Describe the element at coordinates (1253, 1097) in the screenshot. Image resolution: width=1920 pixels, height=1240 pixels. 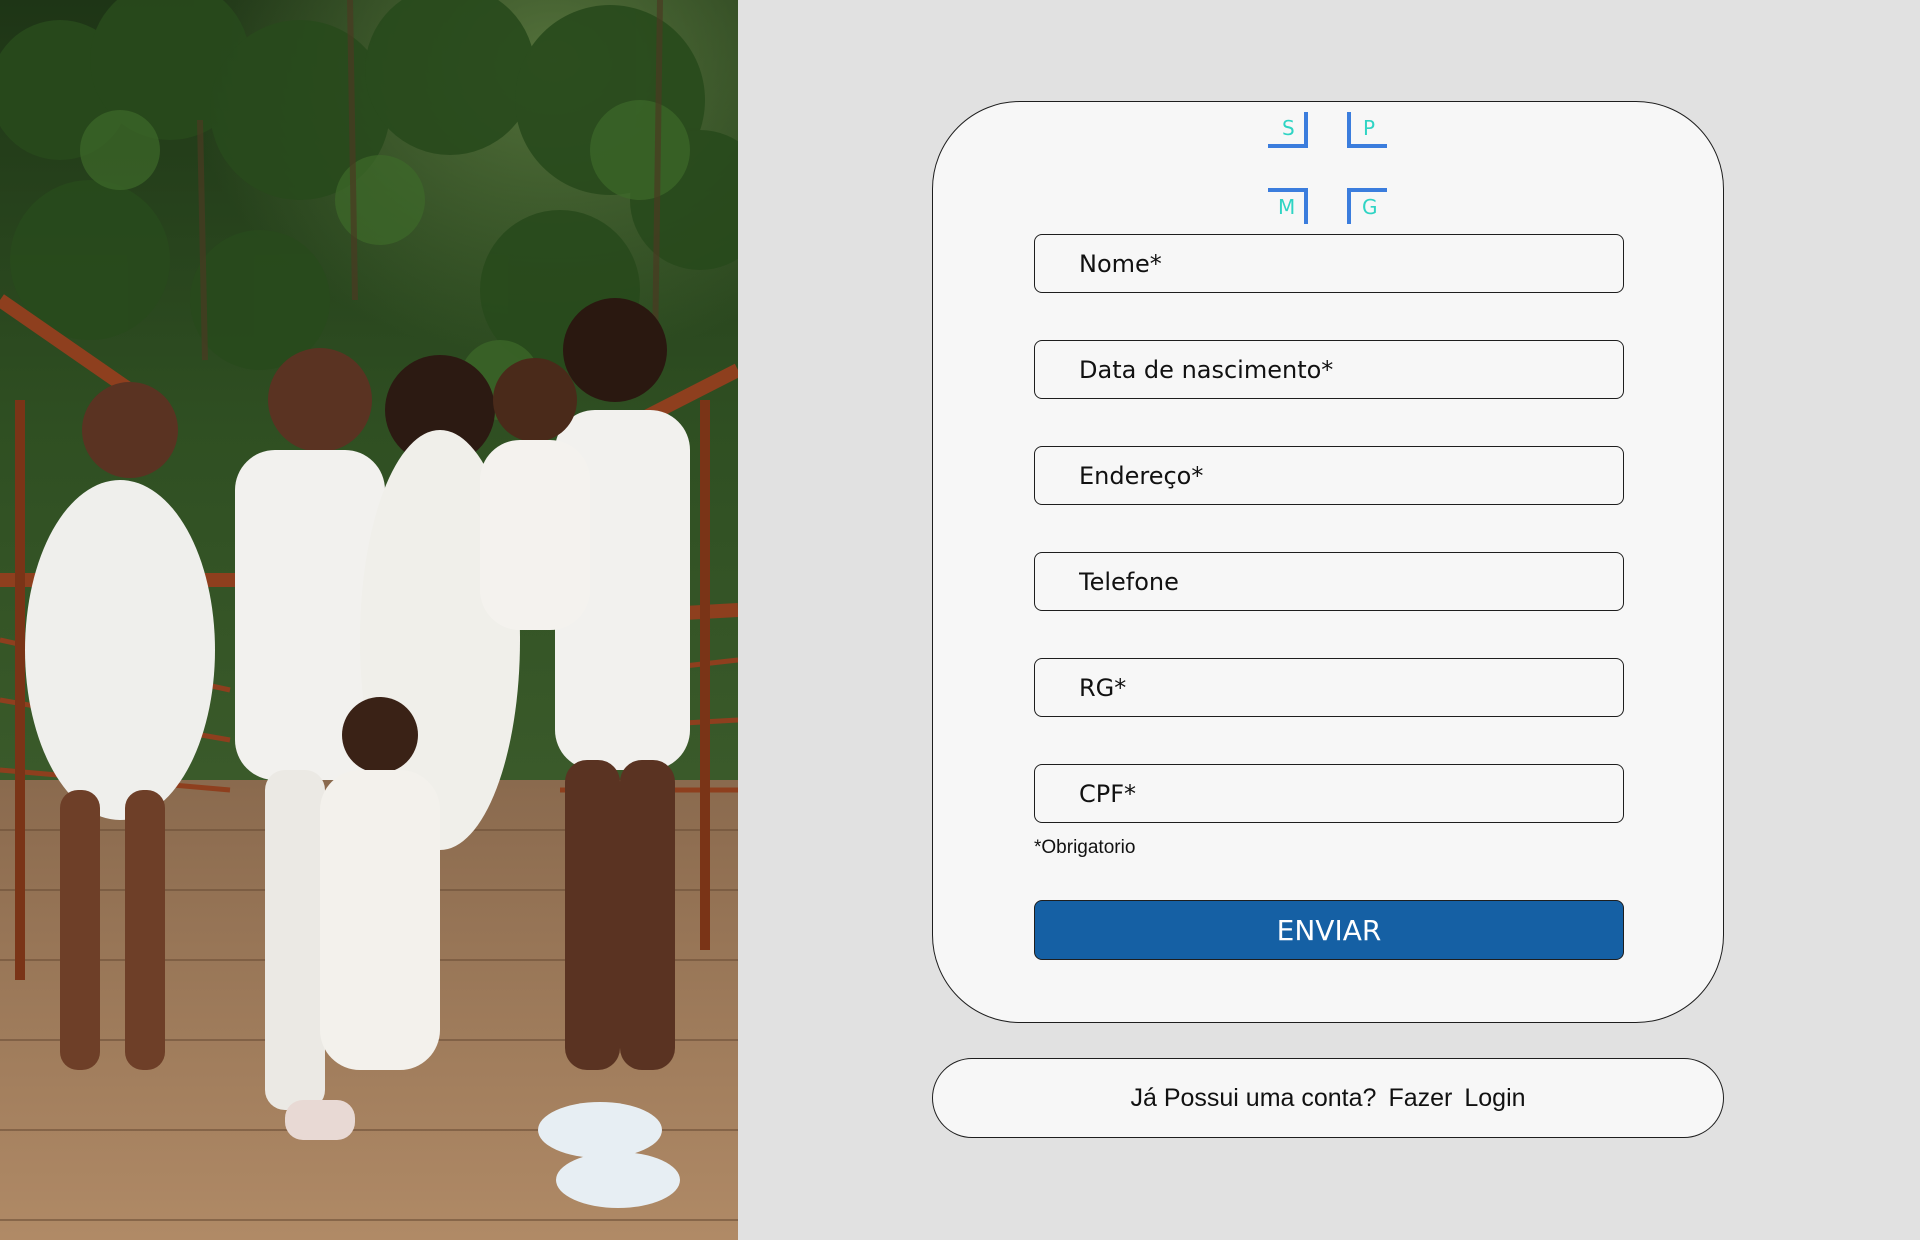
I see `login-question: Já Possui uma conta?` at that location.